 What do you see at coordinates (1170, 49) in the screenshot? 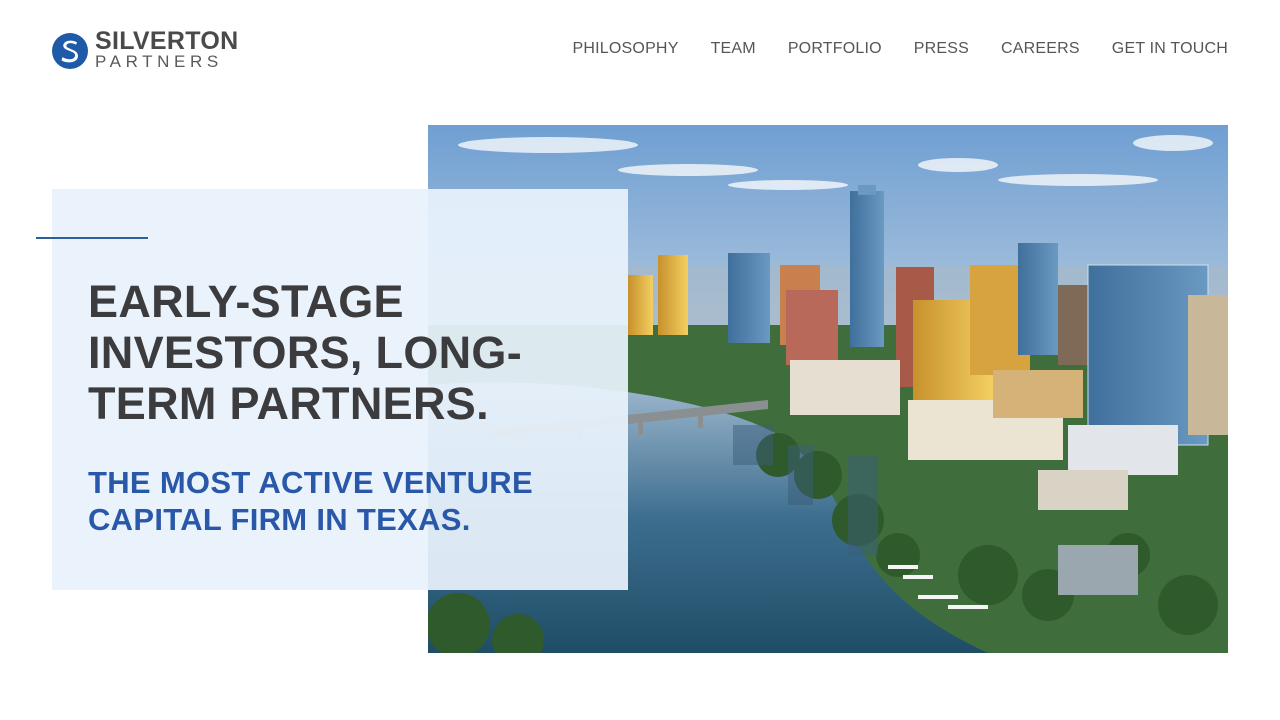
I see `nav-link-get-in-touch: GET IN TOUCH` at bounding box center [1170, 49].